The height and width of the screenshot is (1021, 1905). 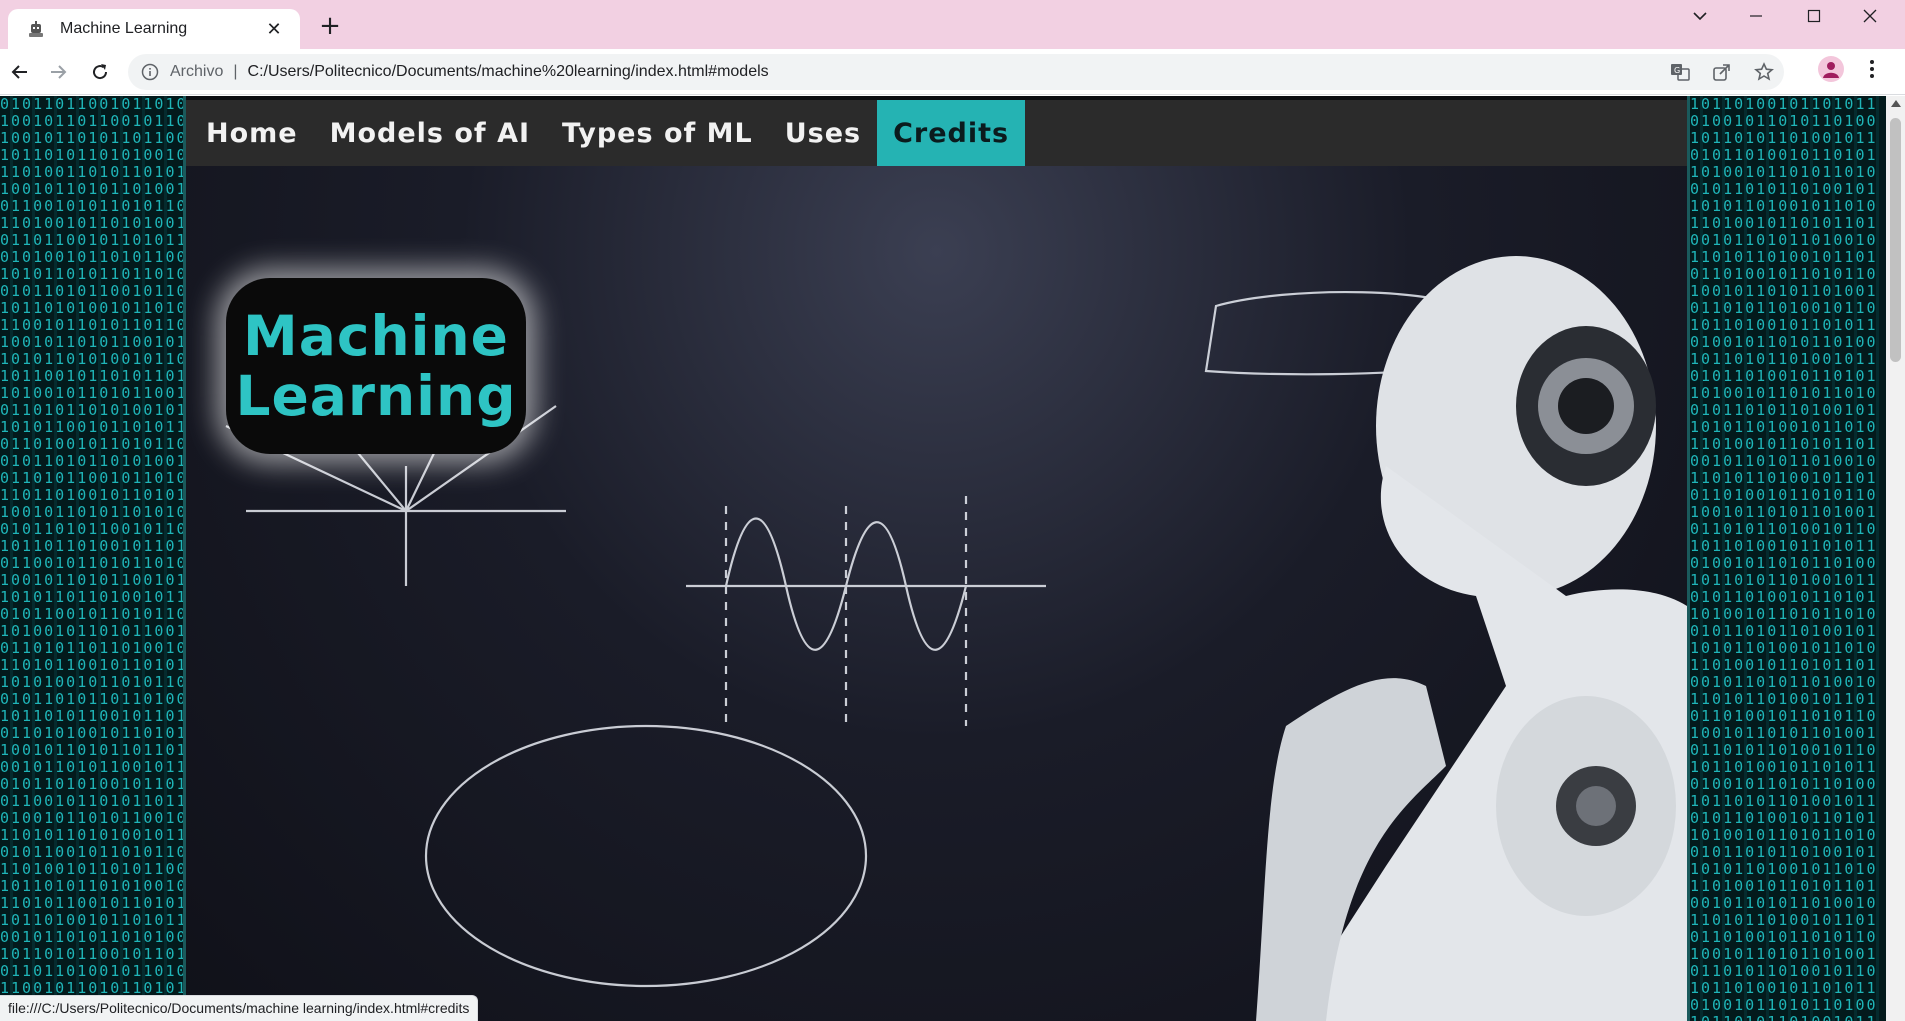 I want to click on address-scheme: Archivo, so click(x=197, y=71).